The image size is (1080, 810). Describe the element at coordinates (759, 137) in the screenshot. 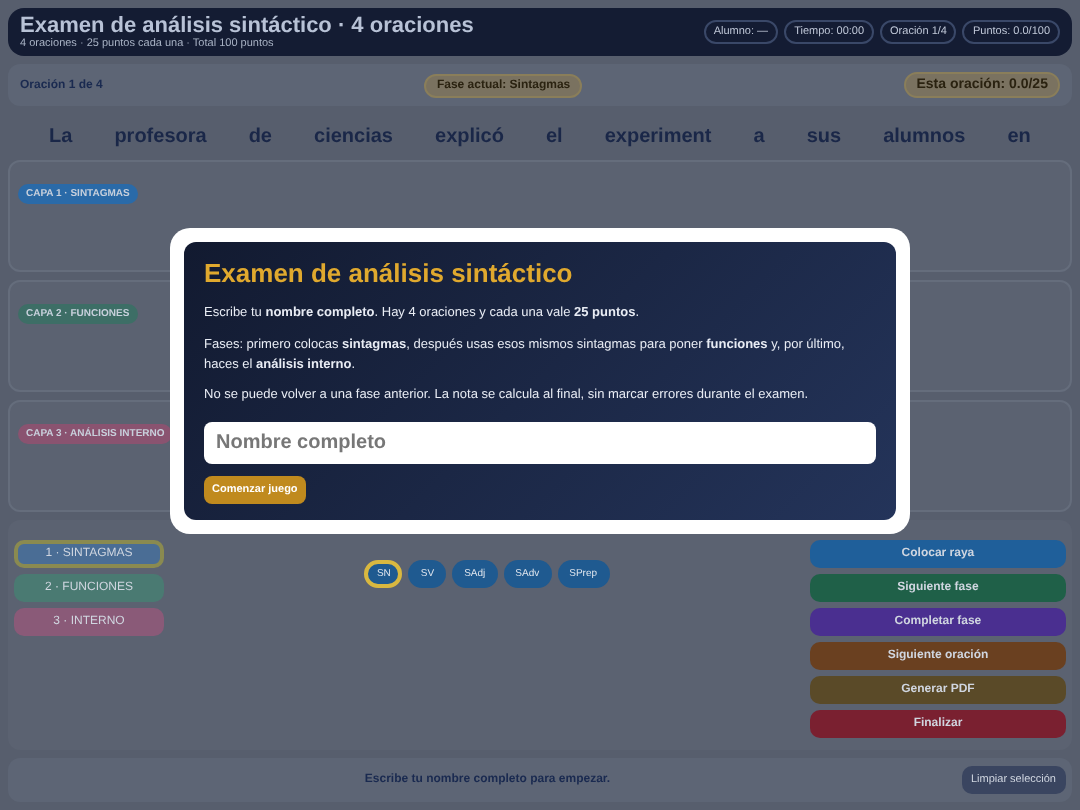

I see `sentence-word: a` at that location.